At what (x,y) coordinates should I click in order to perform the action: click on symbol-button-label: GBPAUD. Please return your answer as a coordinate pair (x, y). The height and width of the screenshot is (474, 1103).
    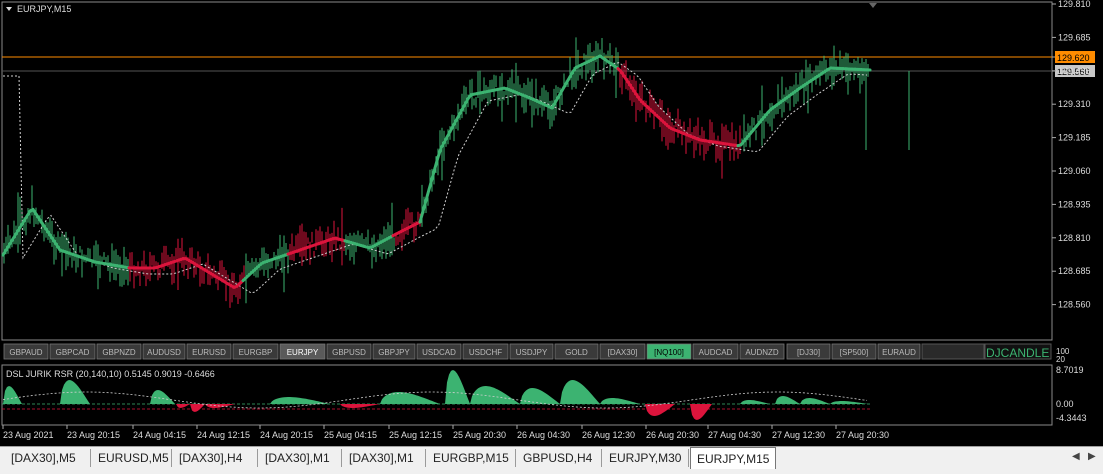
    Looking at the image, I should click on (25, 352).